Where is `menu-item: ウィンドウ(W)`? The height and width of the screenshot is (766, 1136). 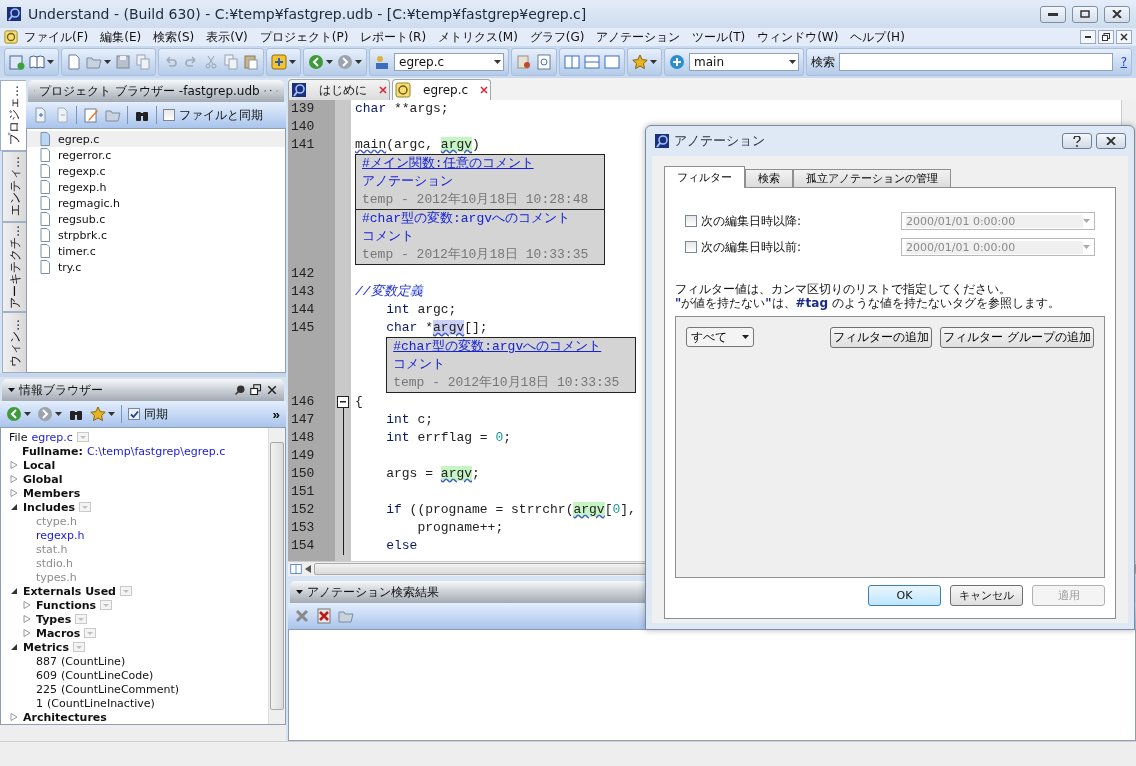
menu-item: ウィンドウ(W) is located at coordinates (798, 37).